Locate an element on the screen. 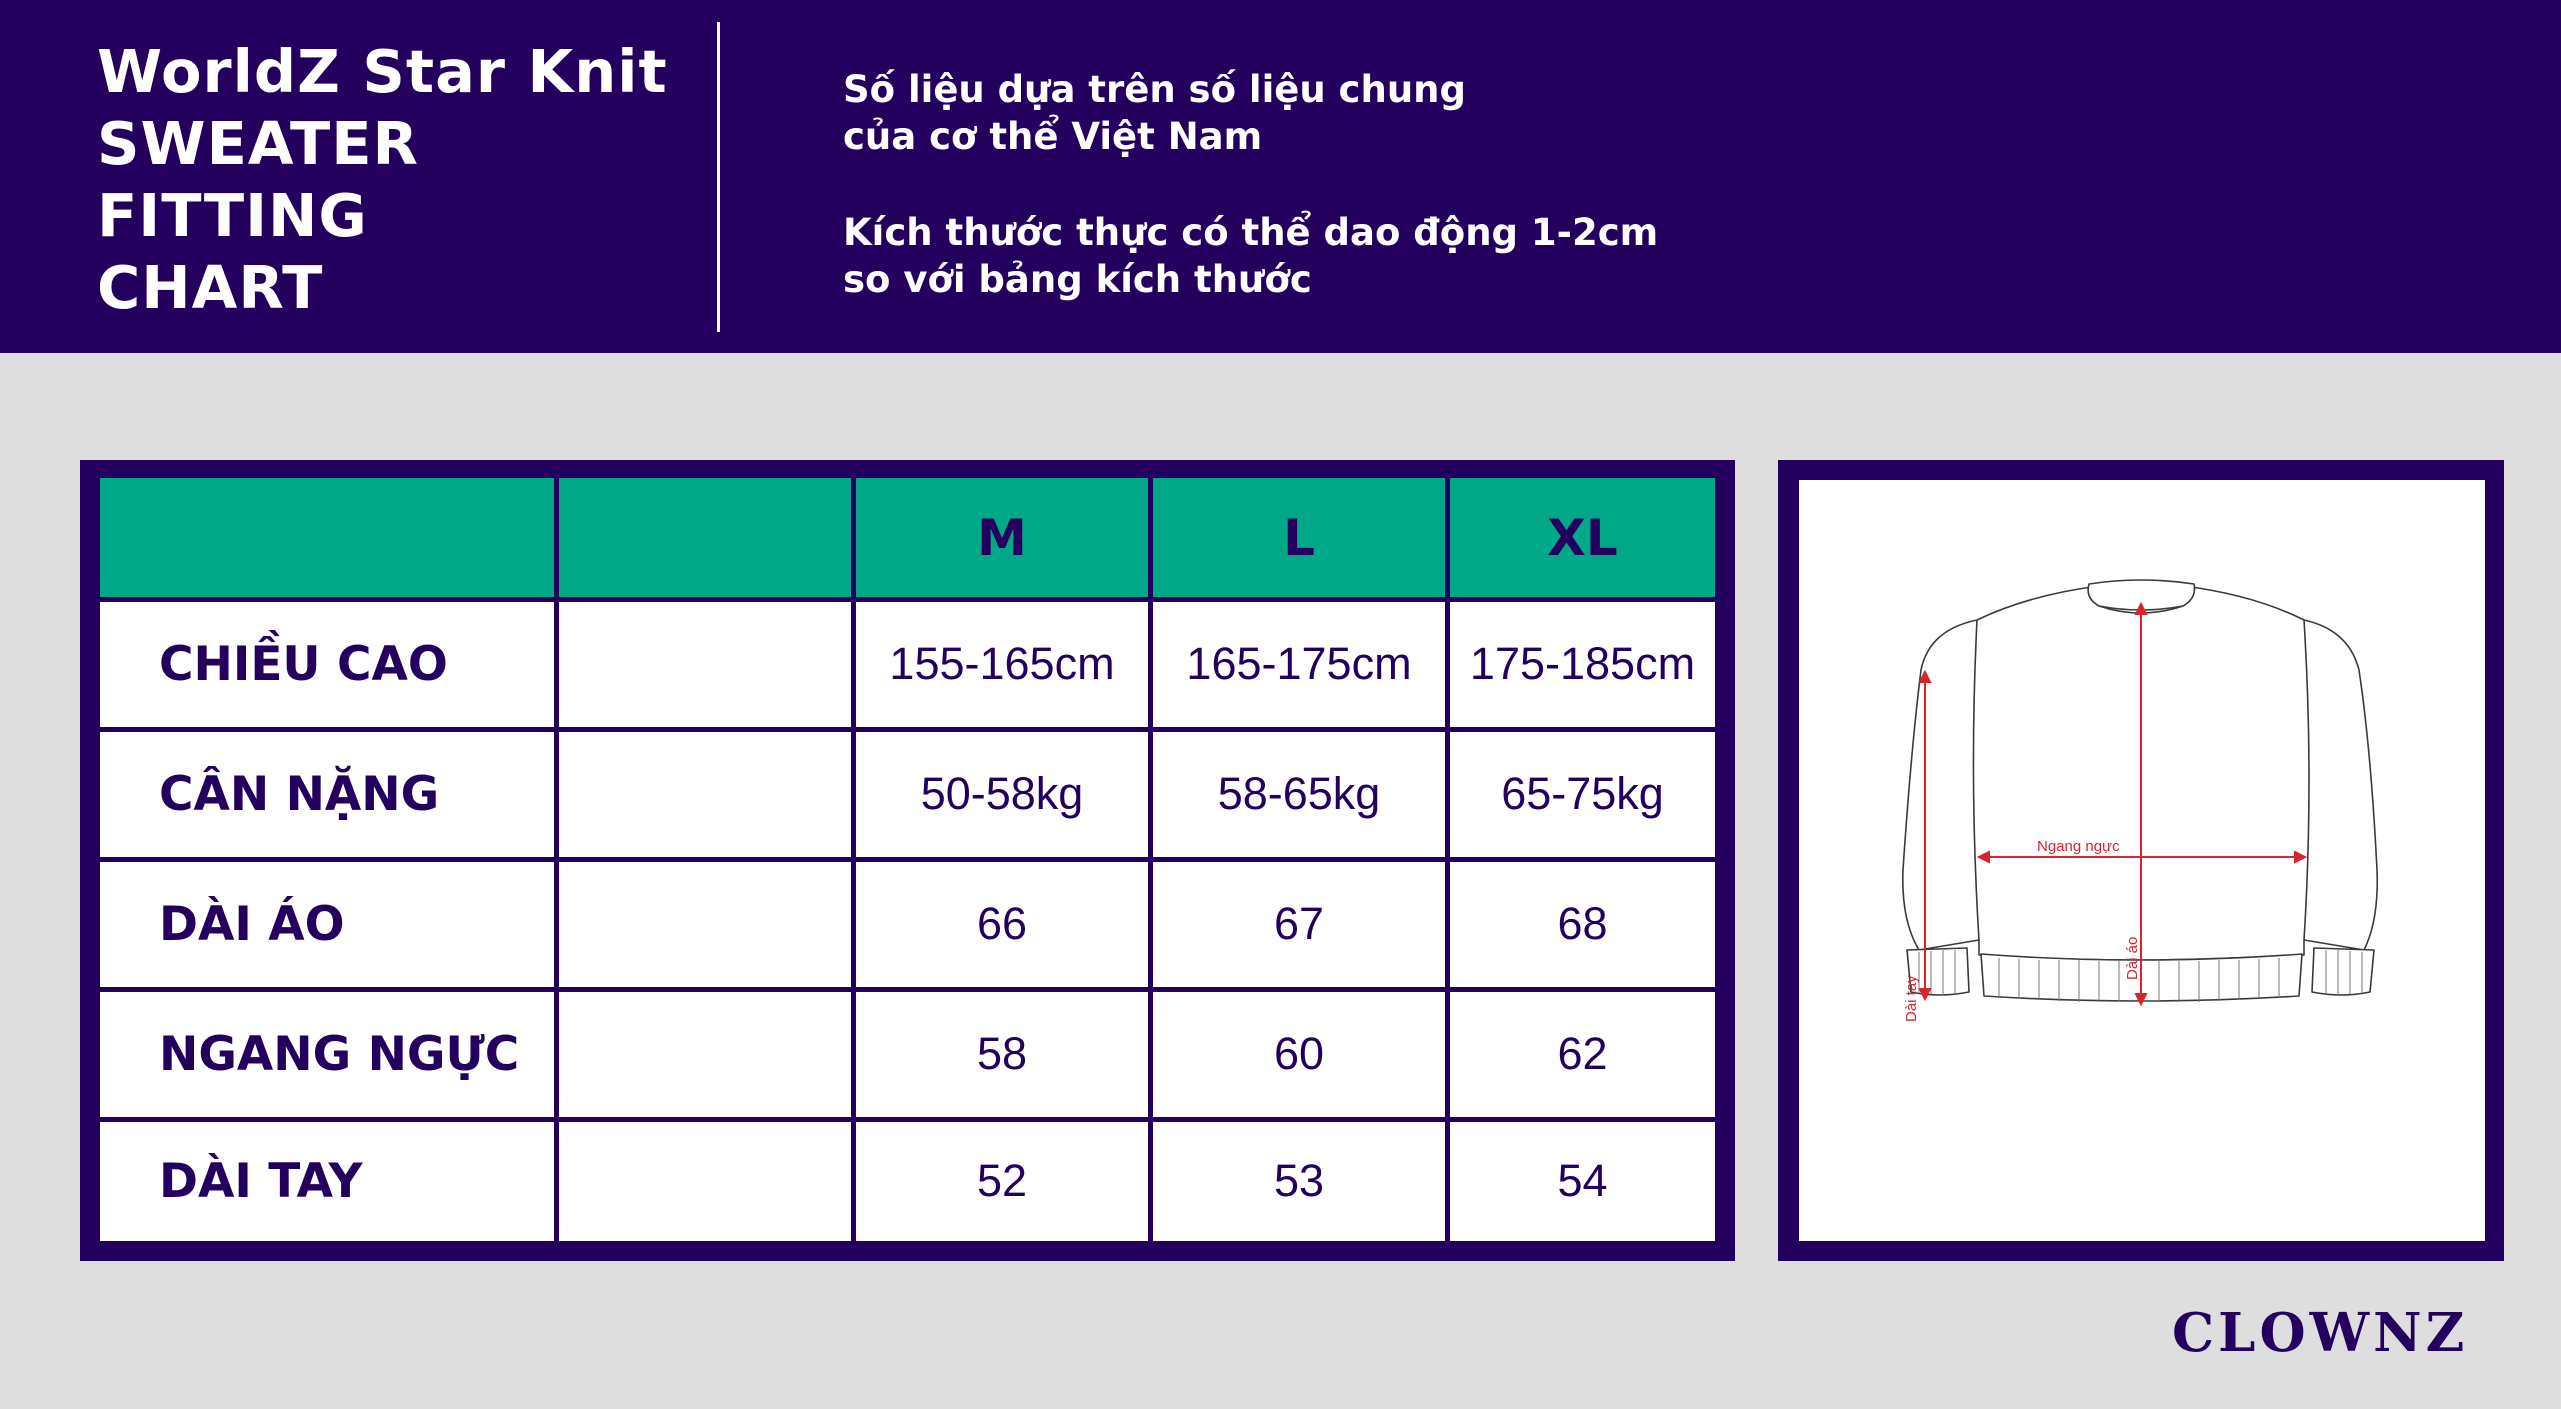 This screenshot has width=2561, height=1409. value-cell: 165-175cm is located at coordinates (1301, 667).